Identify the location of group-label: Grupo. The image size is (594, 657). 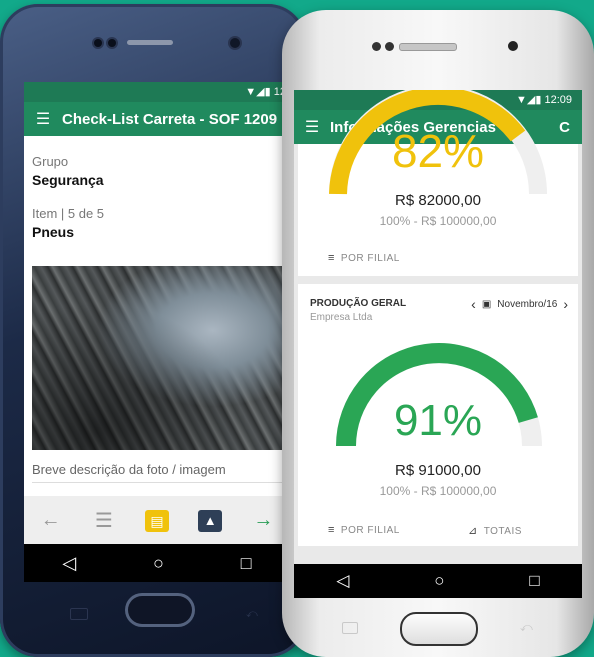
(50, 161).